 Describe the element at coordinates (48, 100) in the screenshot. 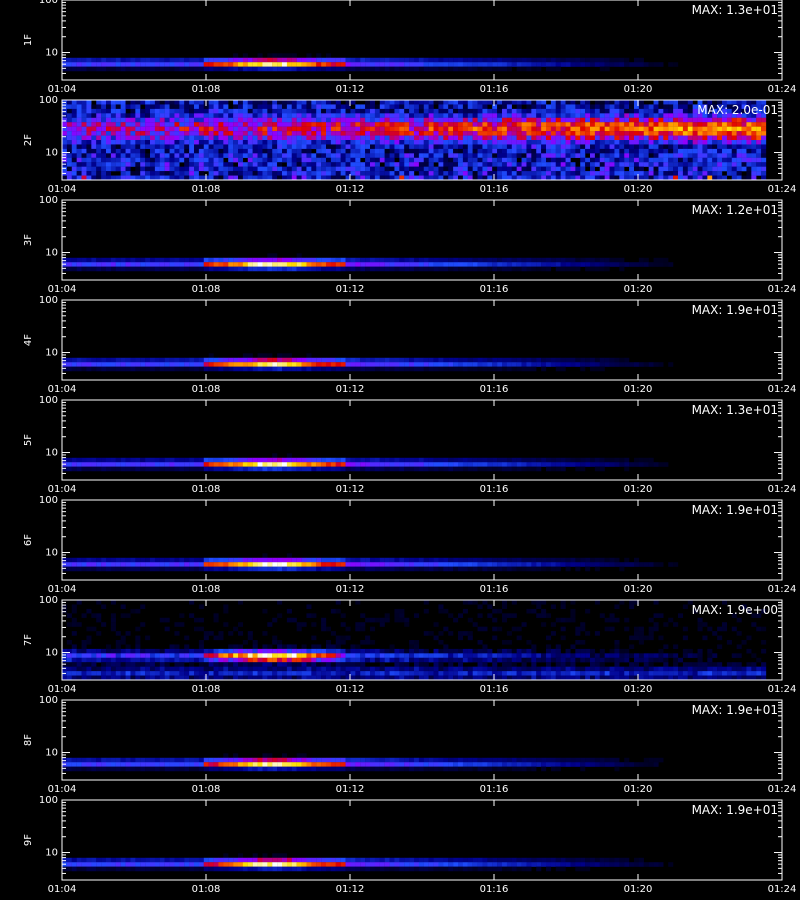

I see `y-tick-label: 100` at that location.